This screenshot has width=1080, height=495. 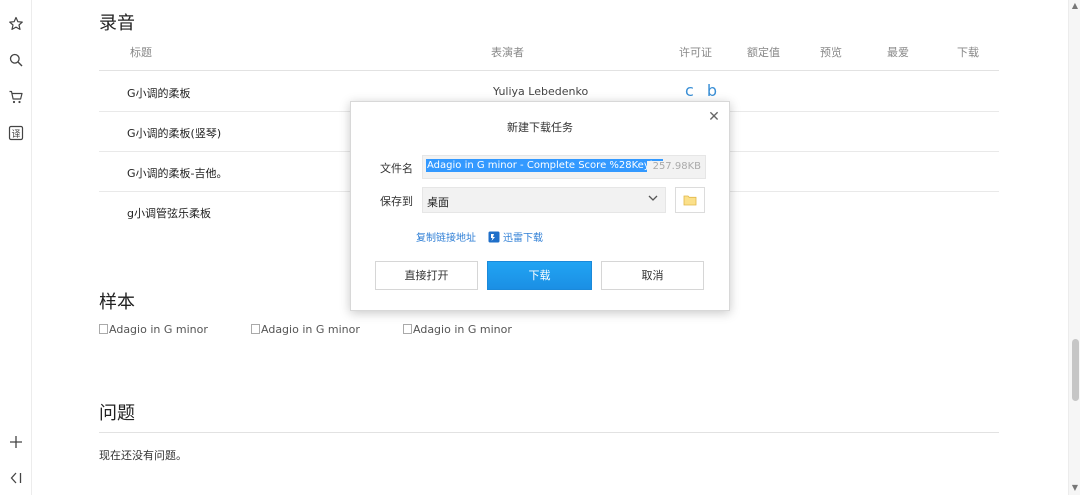 What do you see at coordinates (16, 60) in the screenshot?
I see `search-icon` at bounding box center [16, 60].